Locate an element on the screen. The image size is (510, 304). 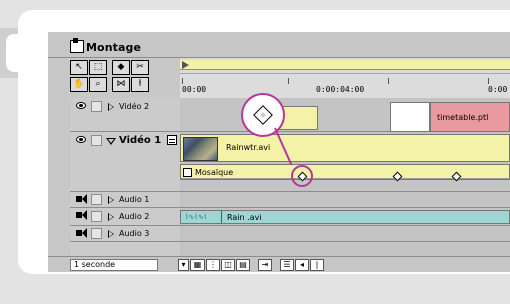
track-options-icon: ▦ is located at coordinates (197, 265).